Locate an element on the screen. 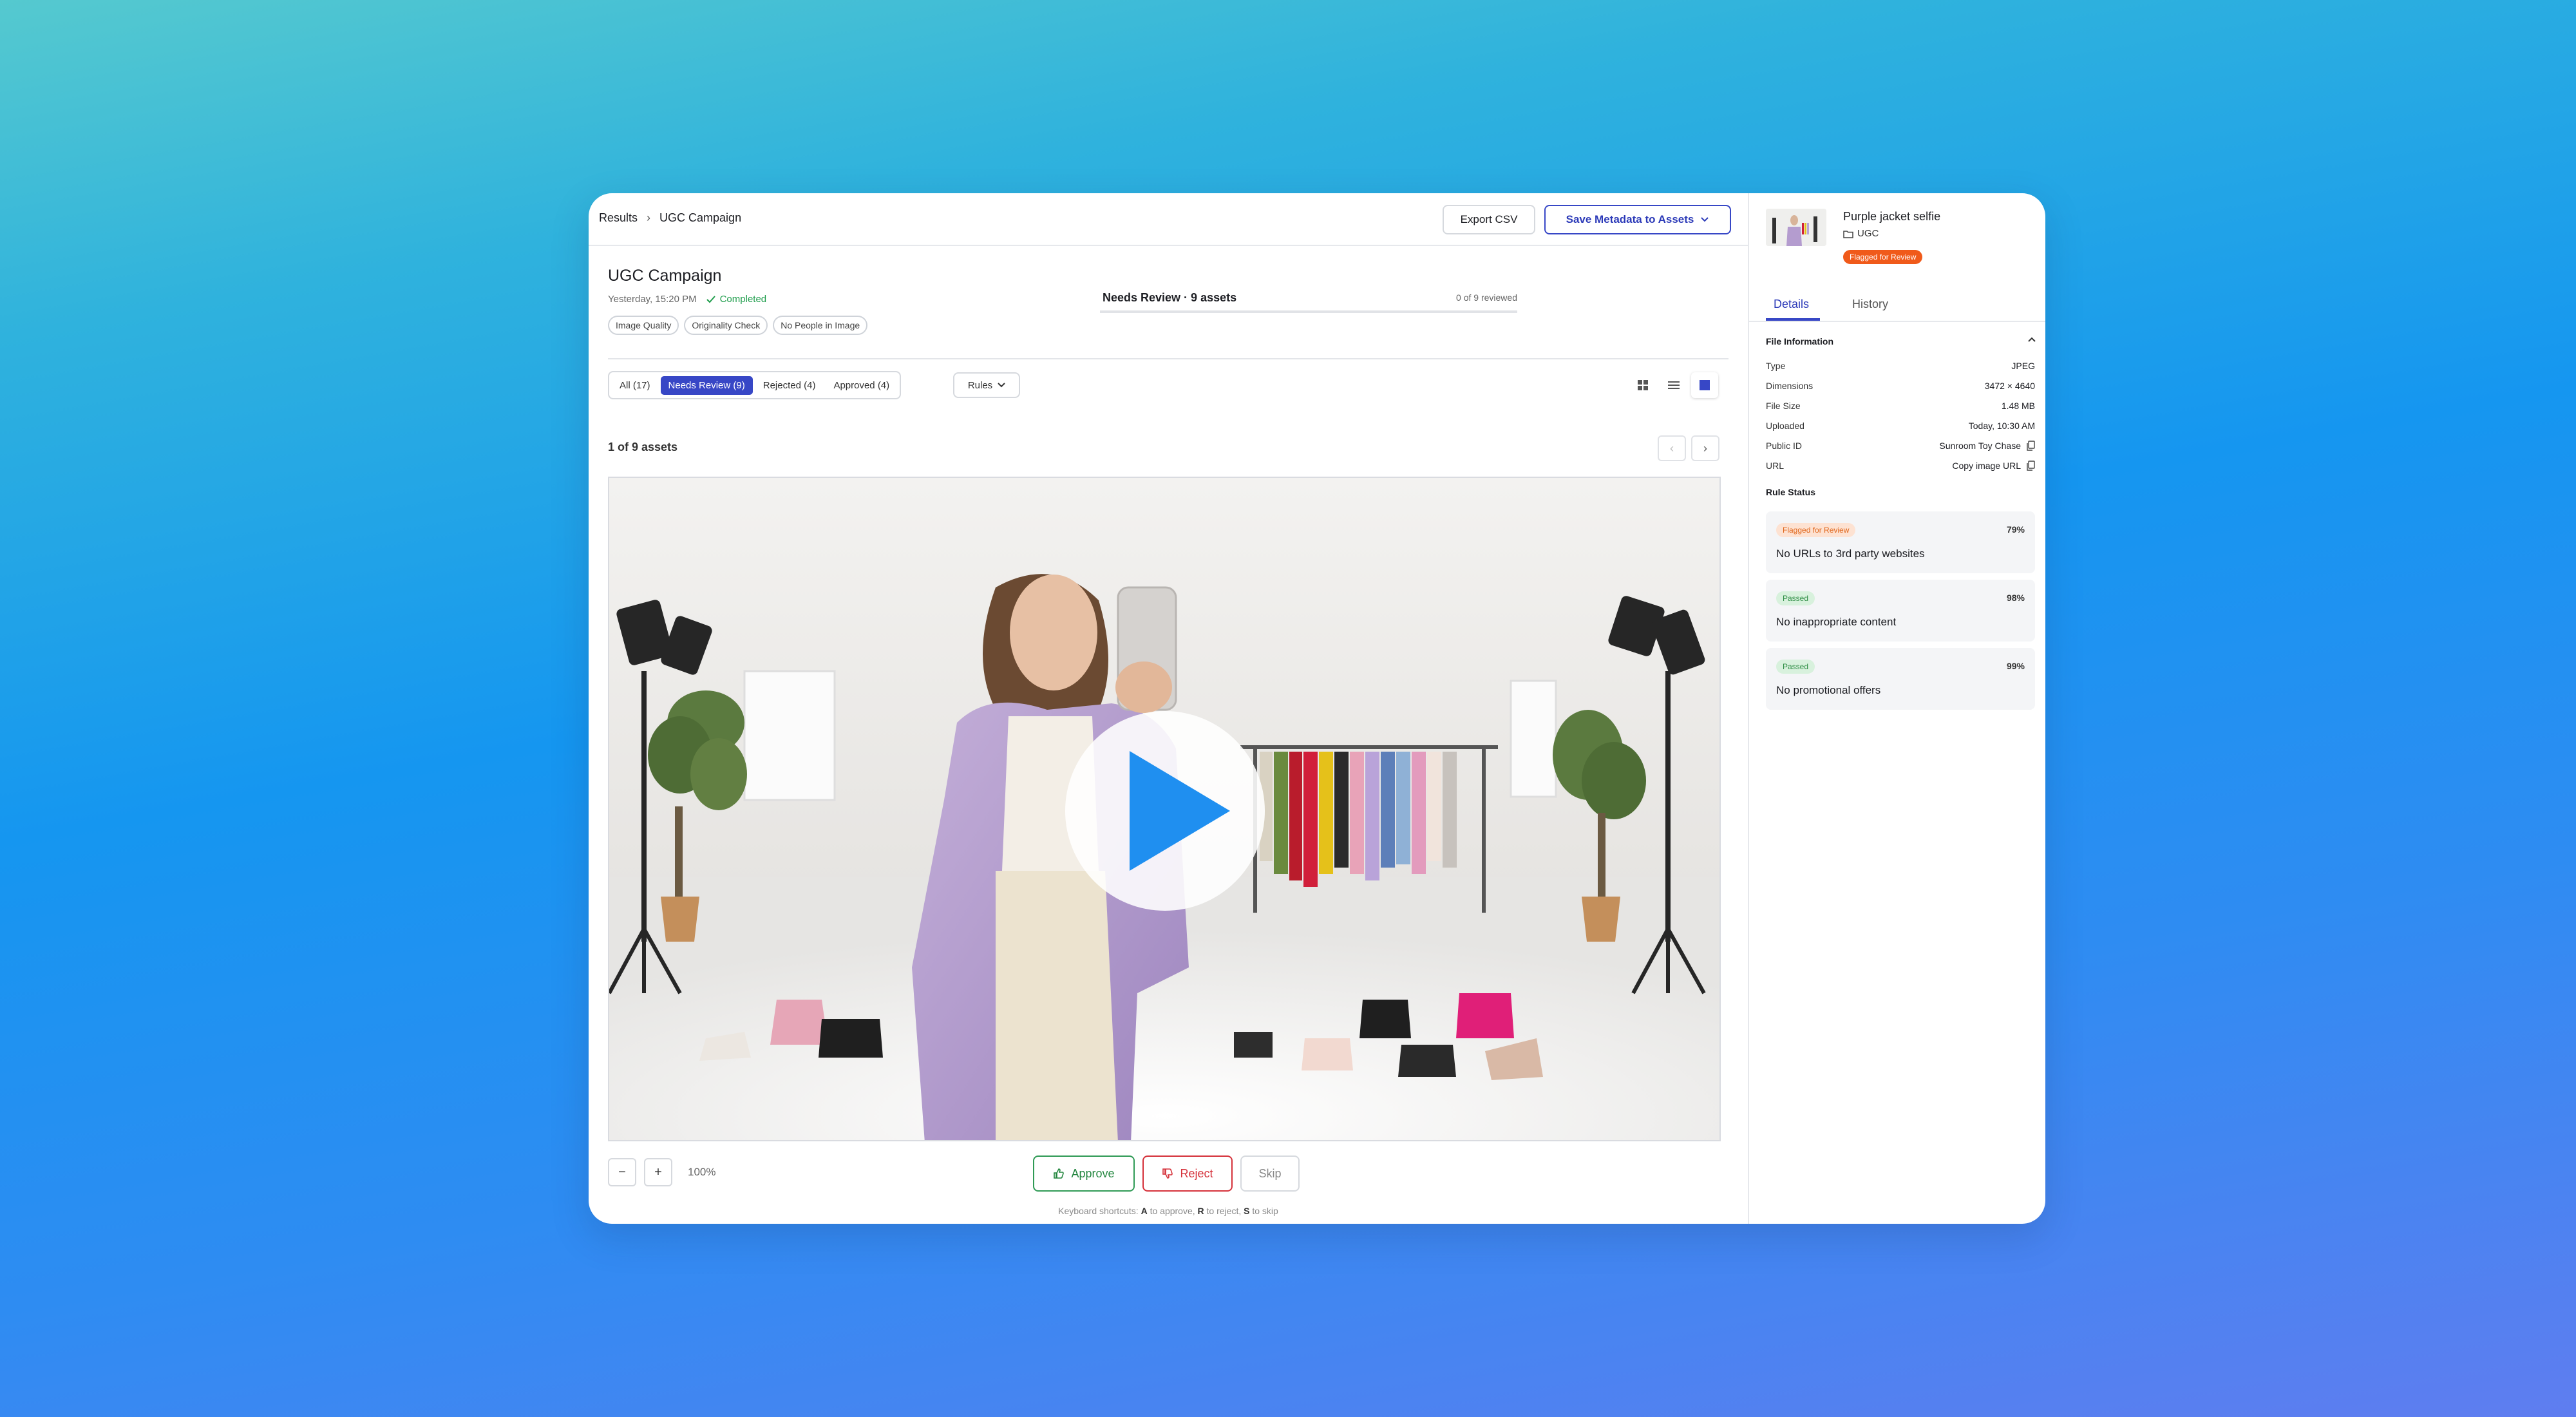  rule-name: No URLs to 3rd party websites is located at coordinates (1851, 553).